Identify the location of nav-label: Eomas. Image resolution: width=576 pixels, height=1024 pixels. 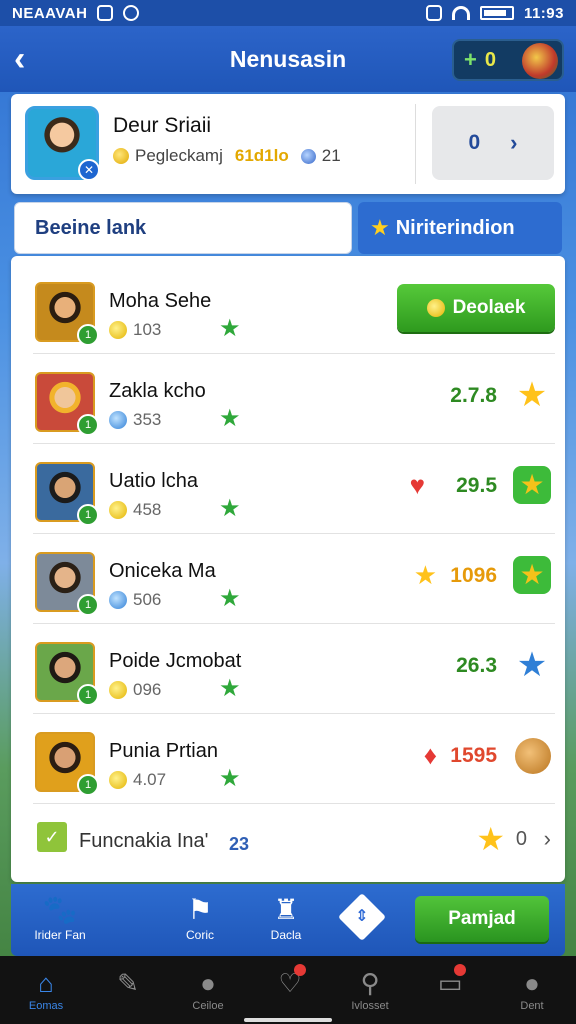
(46, 1006).